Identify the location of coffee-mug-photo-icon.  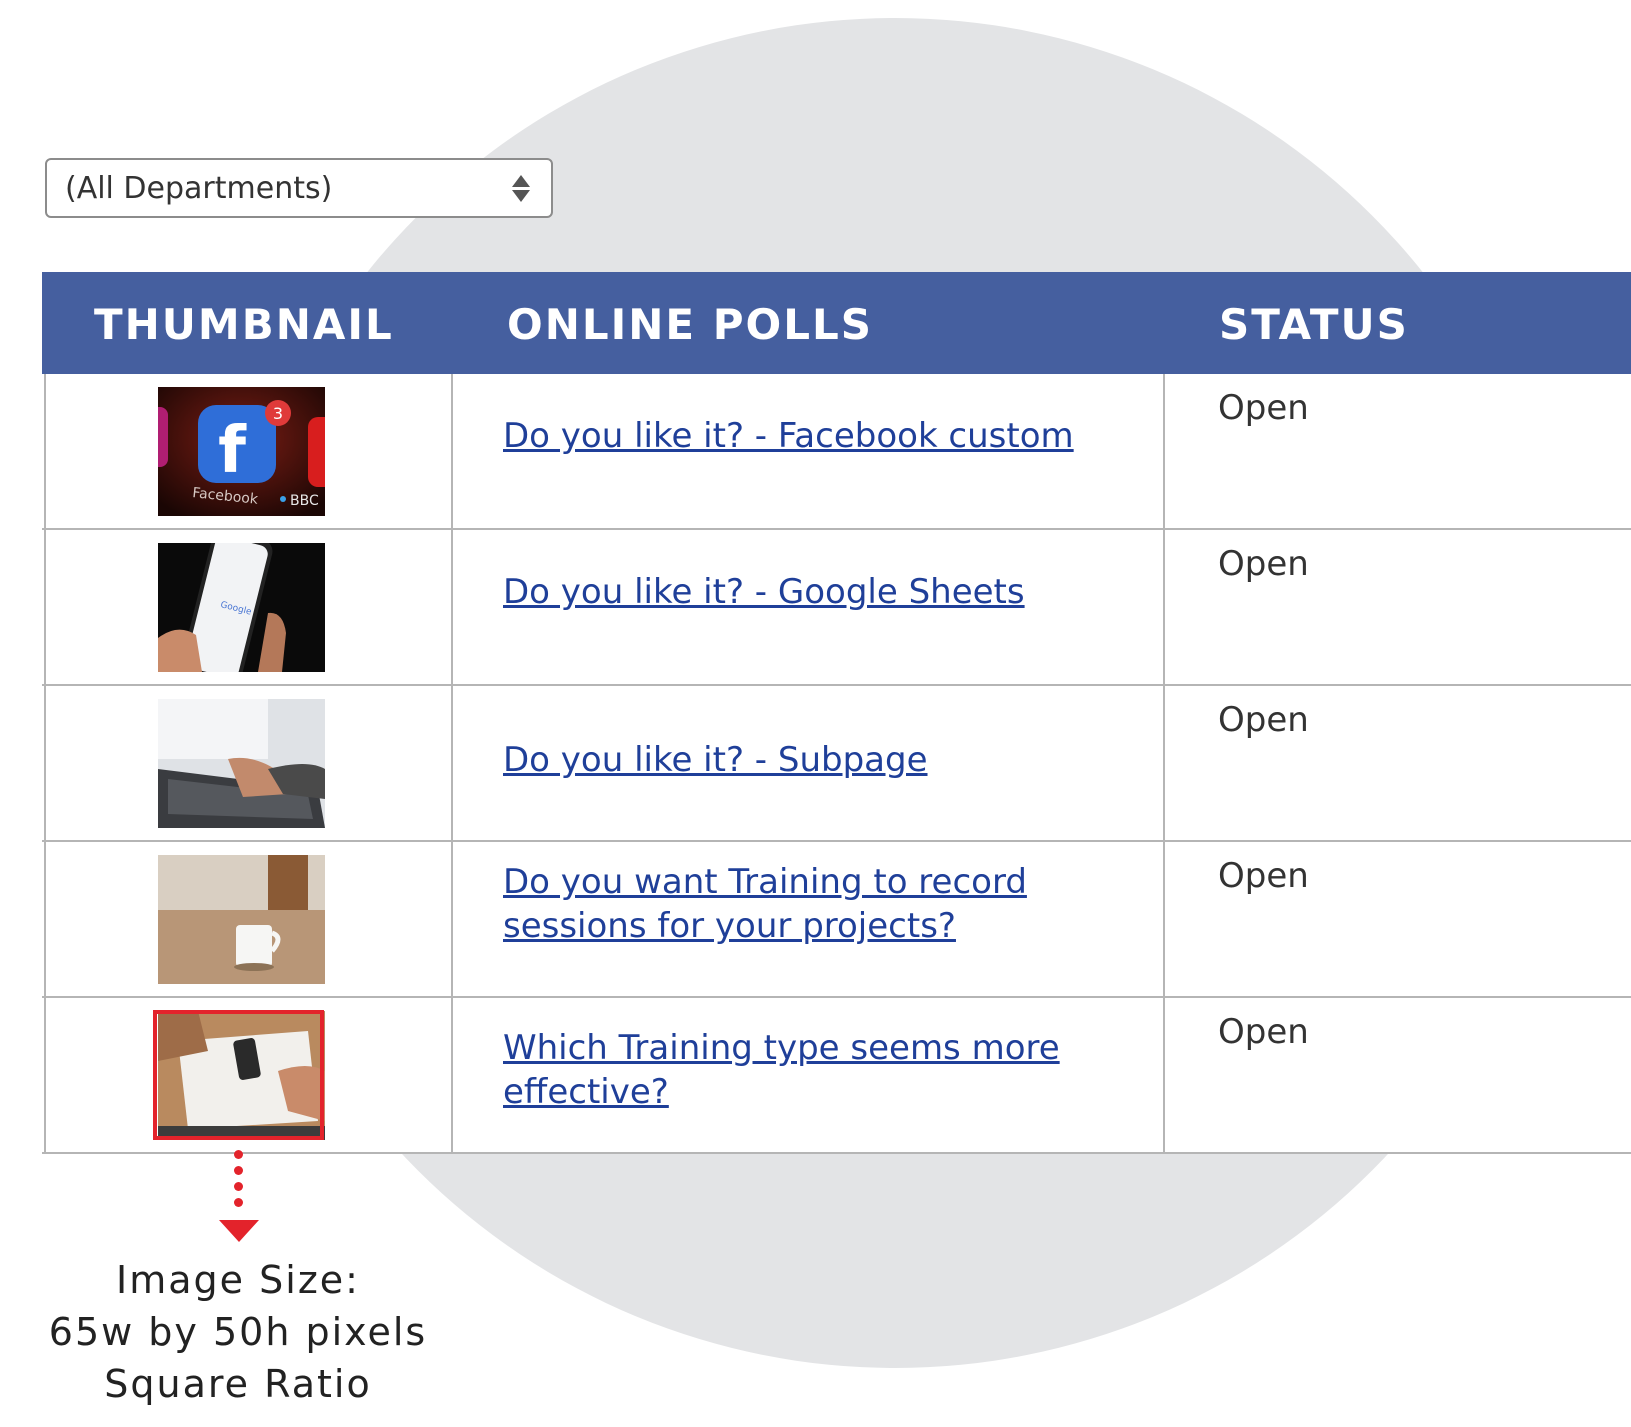
(241, 919).